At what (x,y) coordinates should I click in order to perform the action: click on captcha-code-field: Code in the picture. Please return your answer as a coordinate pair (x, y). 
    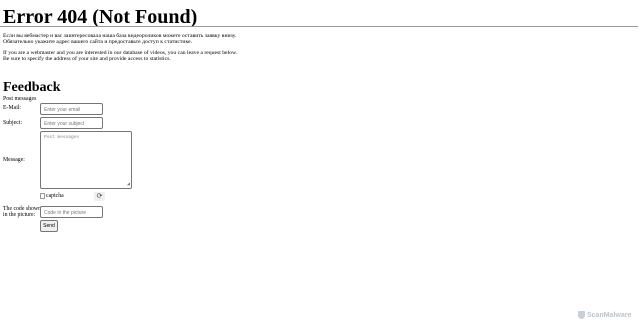
    Looking at the image, I should click on (71, 212).